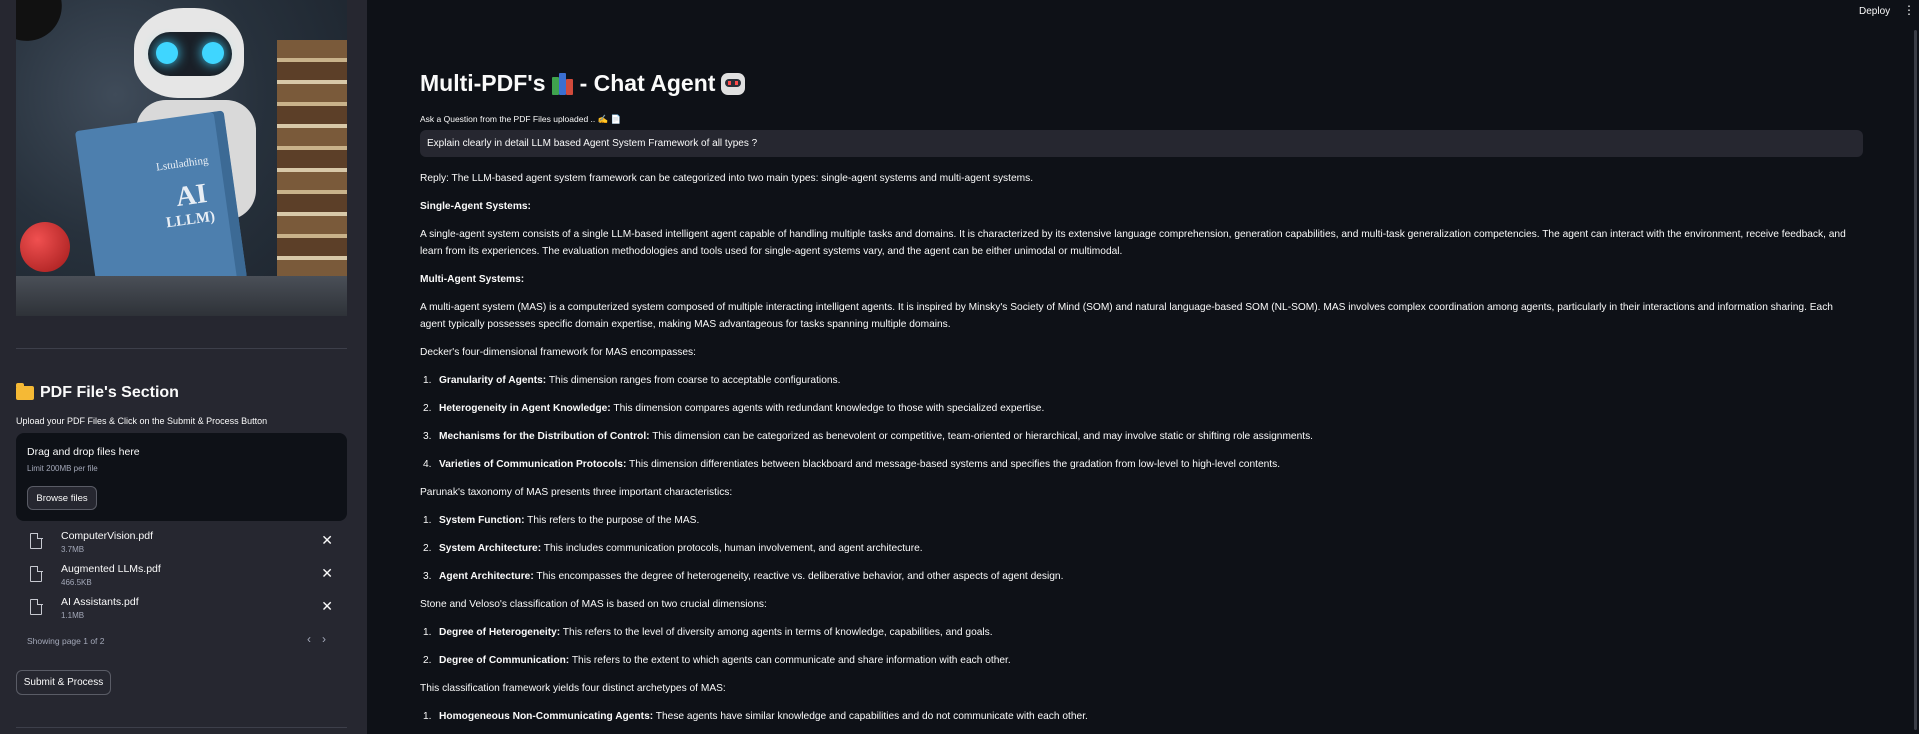 This screenshot has height=734, width=1919. I want to click on list-item-term: System Function:, so click(482, 520).